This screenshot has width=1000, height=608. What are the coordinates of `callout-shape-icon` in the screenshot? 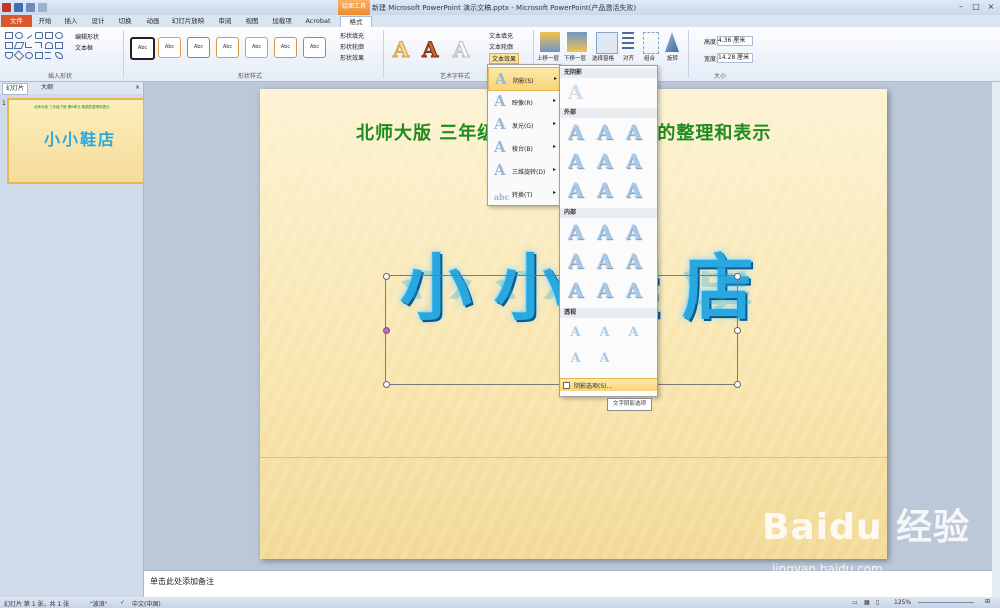 It's located at (39, 55).